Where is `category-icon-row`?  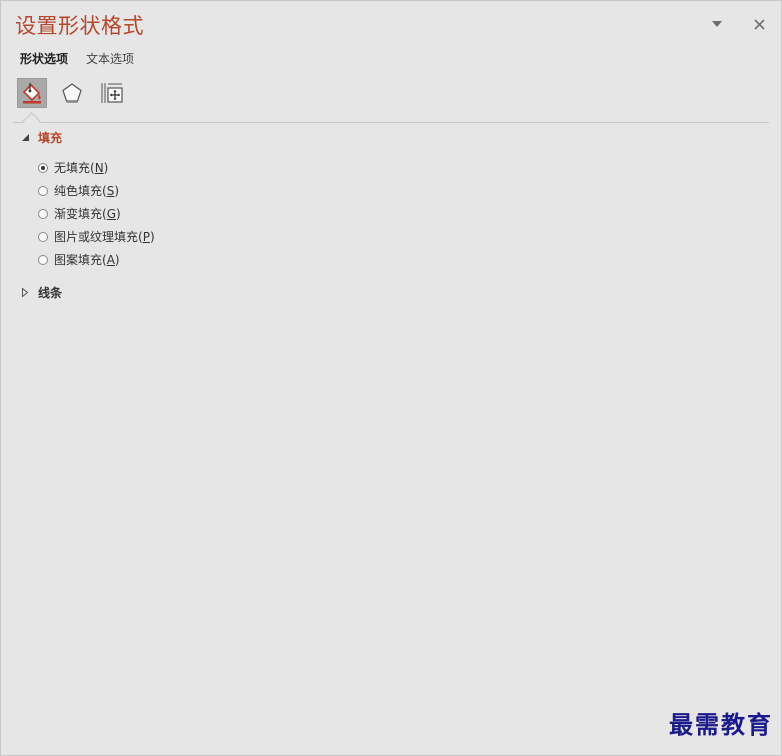 category-icon-row is located at coordinates (72, 93).